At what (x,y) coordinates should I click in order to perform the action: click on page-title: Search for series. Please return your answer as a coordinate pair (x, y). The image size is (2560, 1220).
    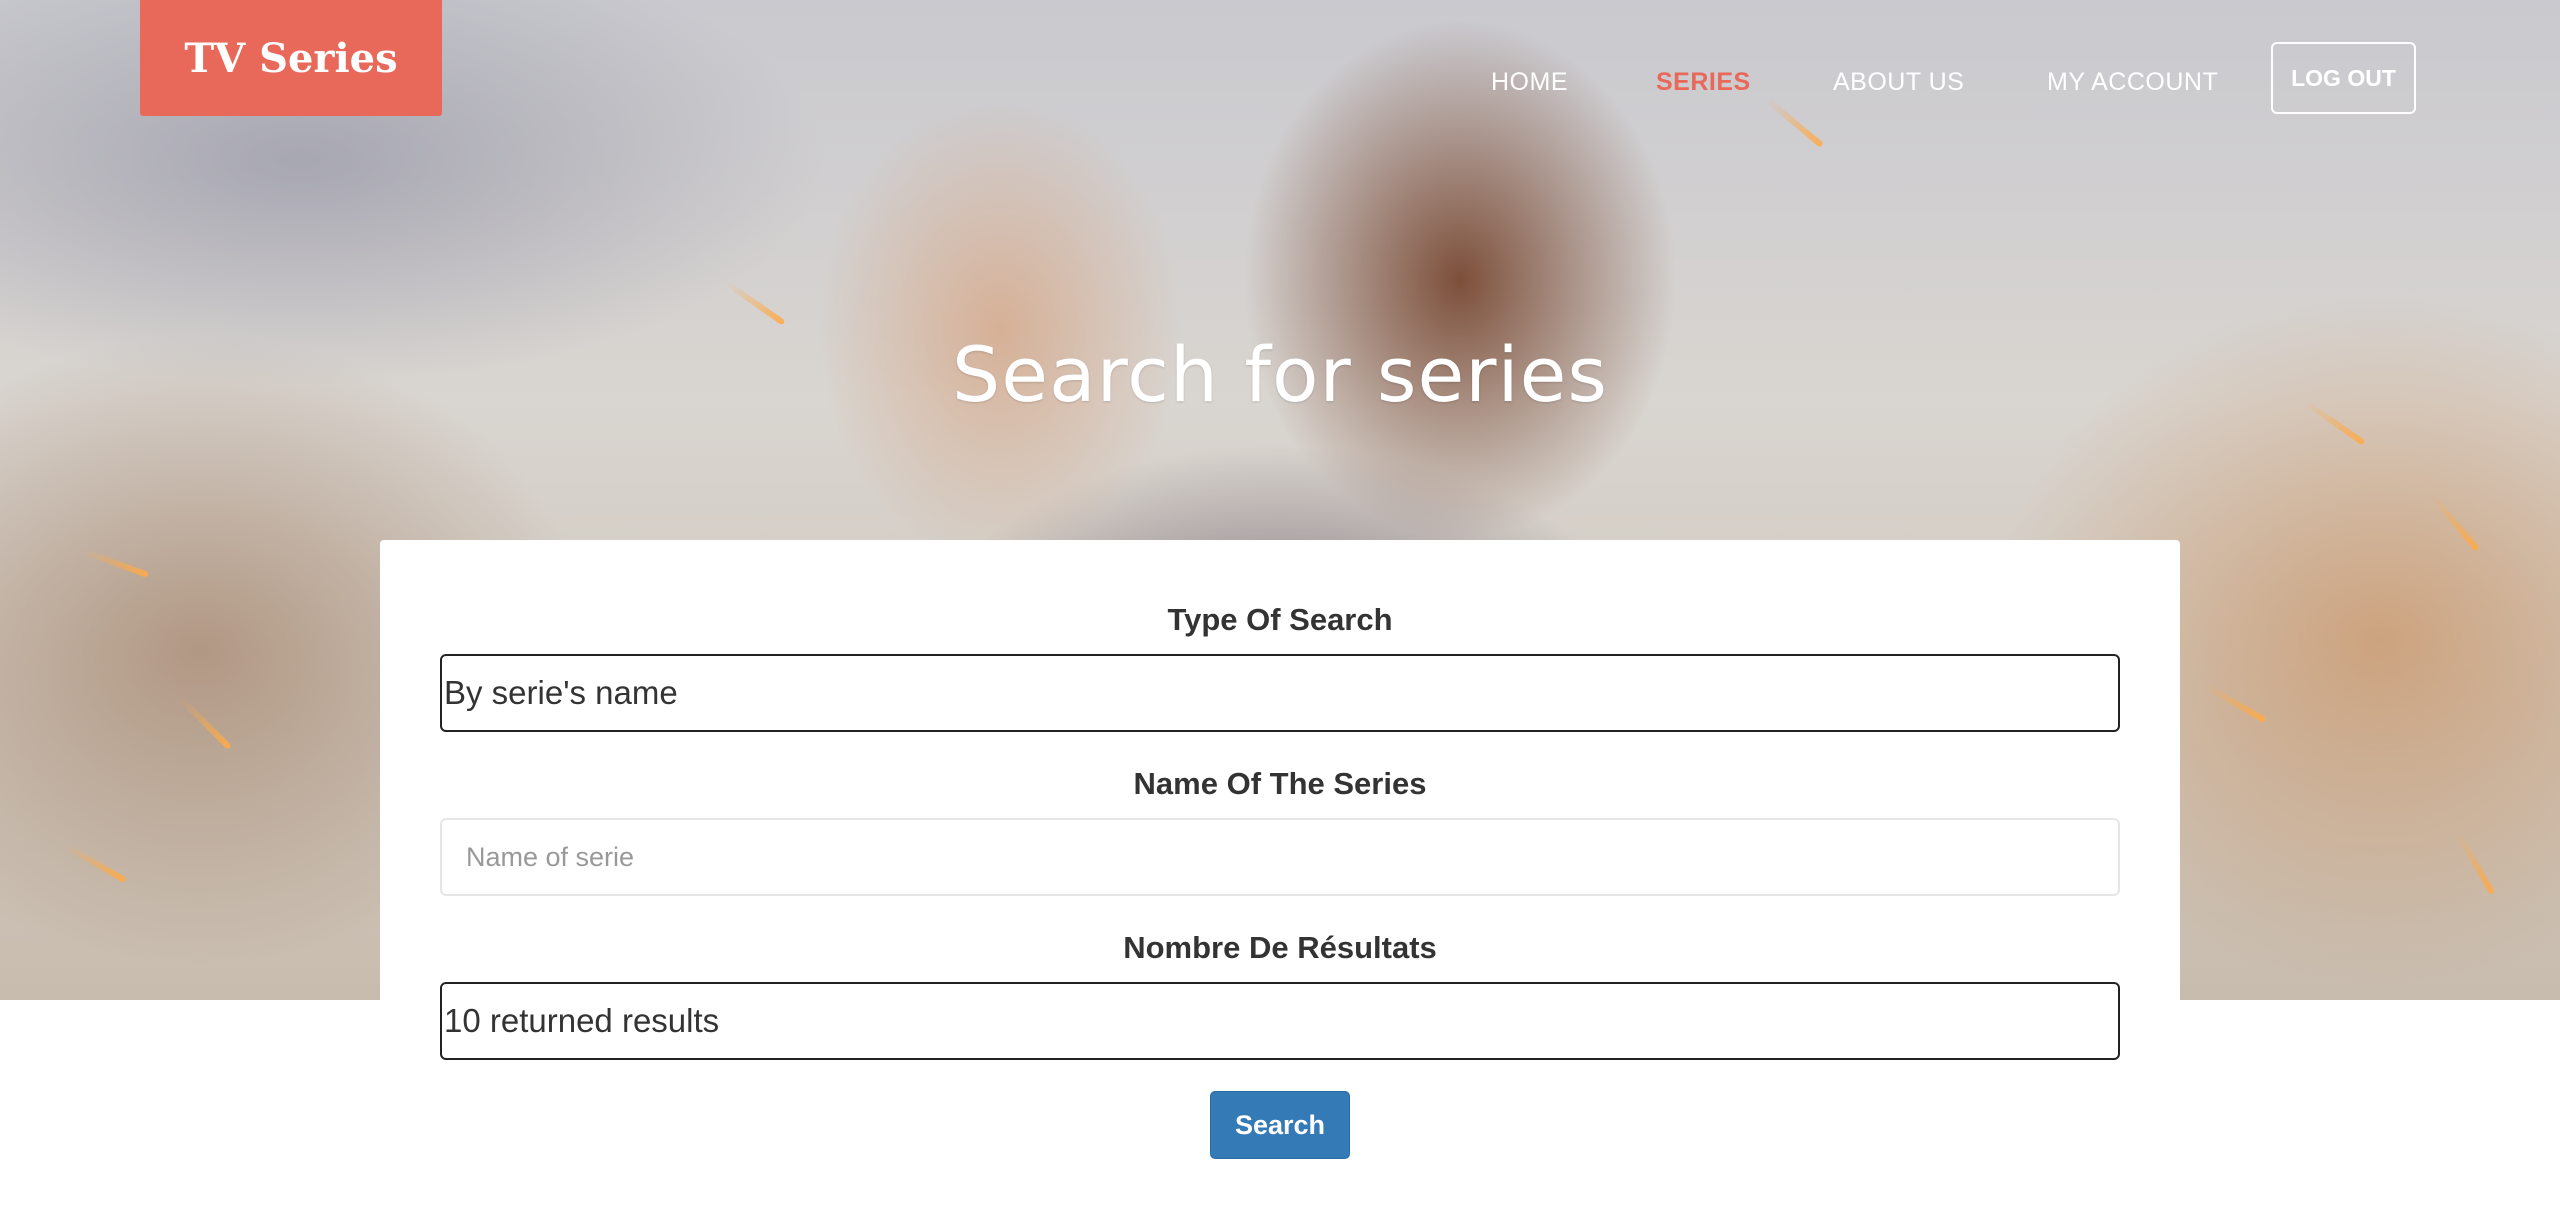
    Looking at the image, I should click on (1280, 374).